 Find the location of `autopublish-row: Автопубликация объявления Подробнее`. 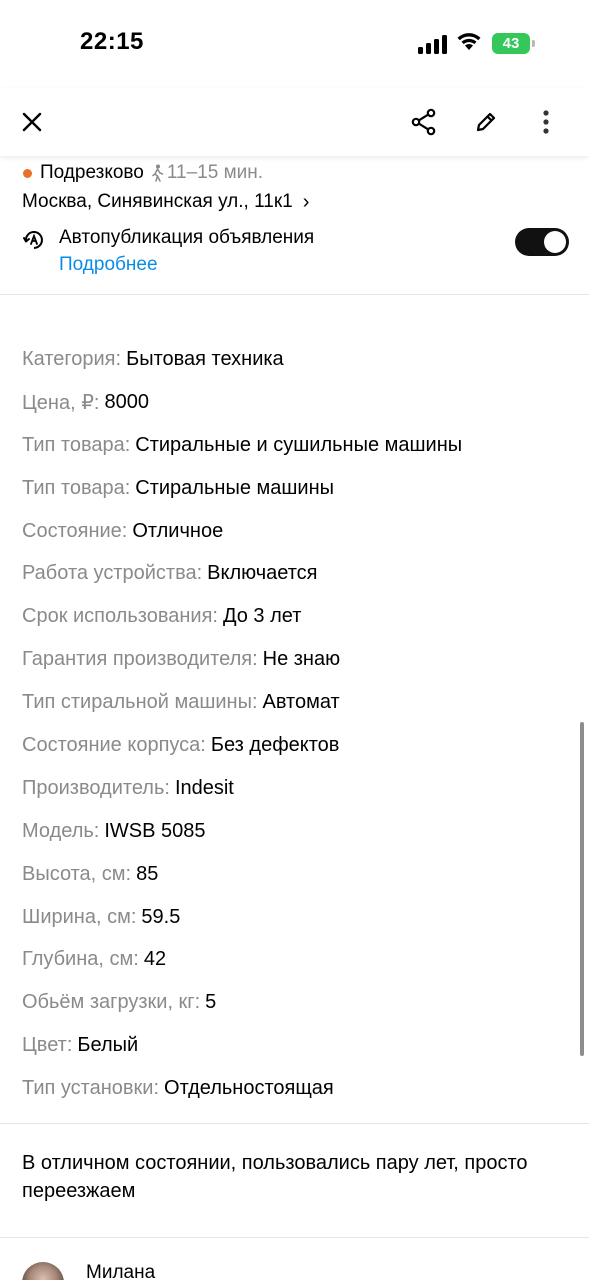

autopublish-row: Автопубликация объявления Подробнее is located at coordinates (295, 254).